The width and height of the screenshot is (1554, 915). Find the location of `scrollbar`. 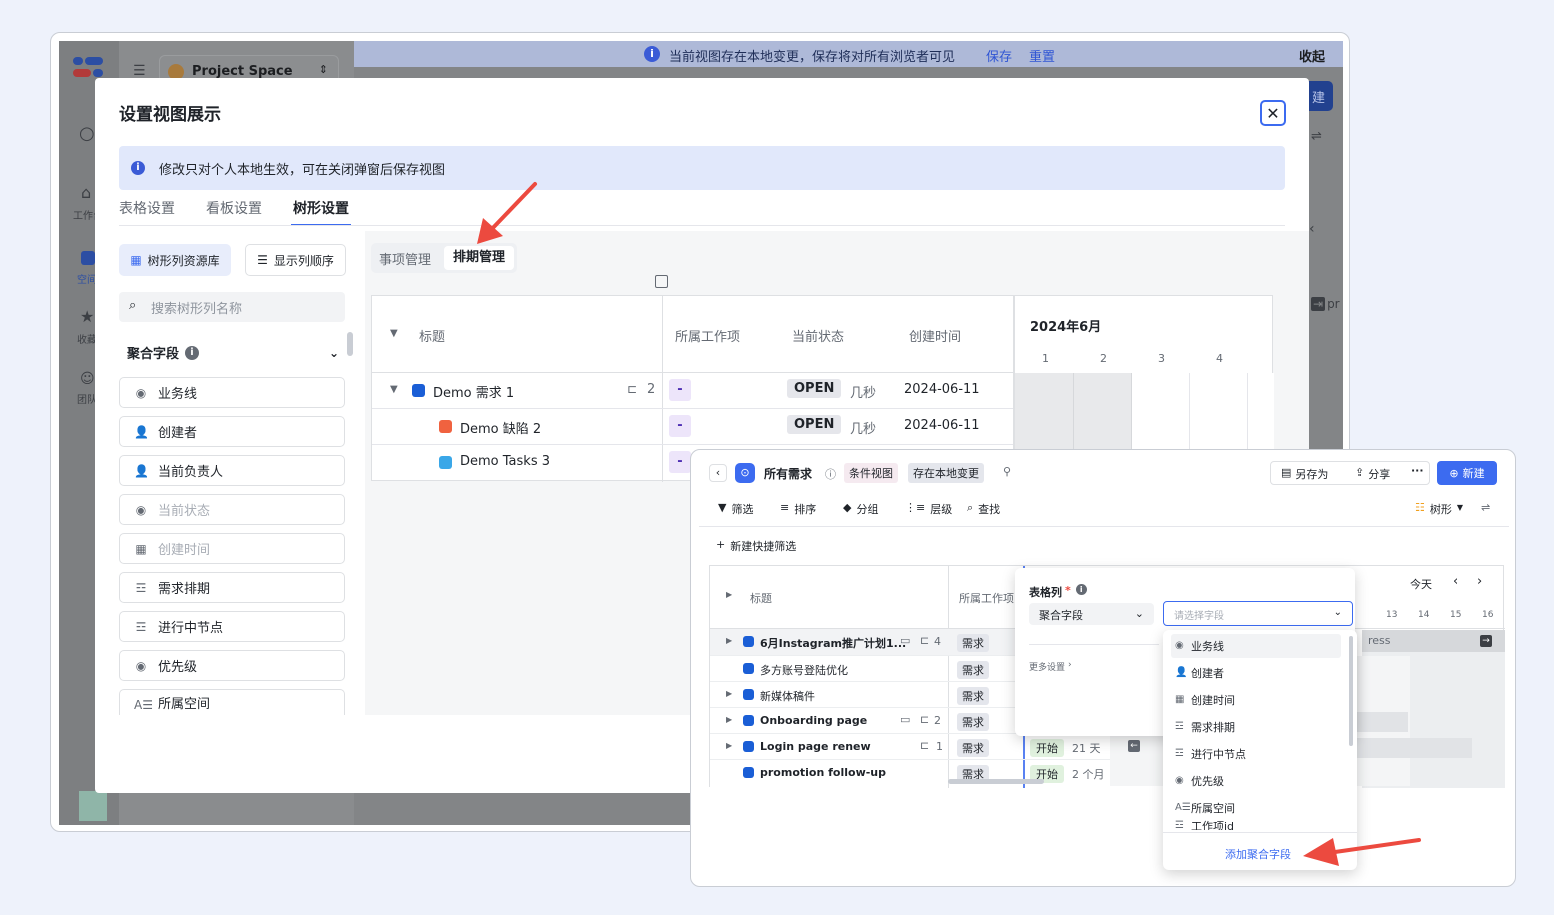

scrollbar is located at coordinates (350, 344).